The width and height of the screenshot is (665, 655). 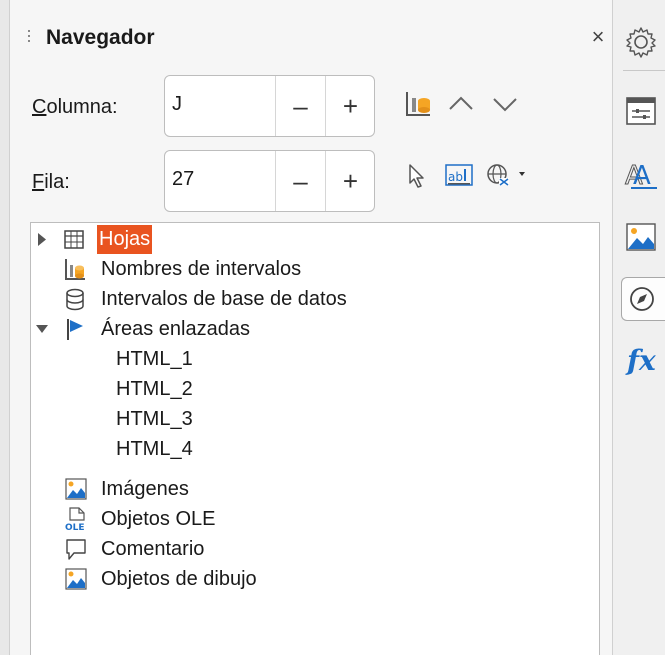 I want to click on tree-item-nombres-de-intervalos: Nombres de intervalos, so click(x=311, y=269).